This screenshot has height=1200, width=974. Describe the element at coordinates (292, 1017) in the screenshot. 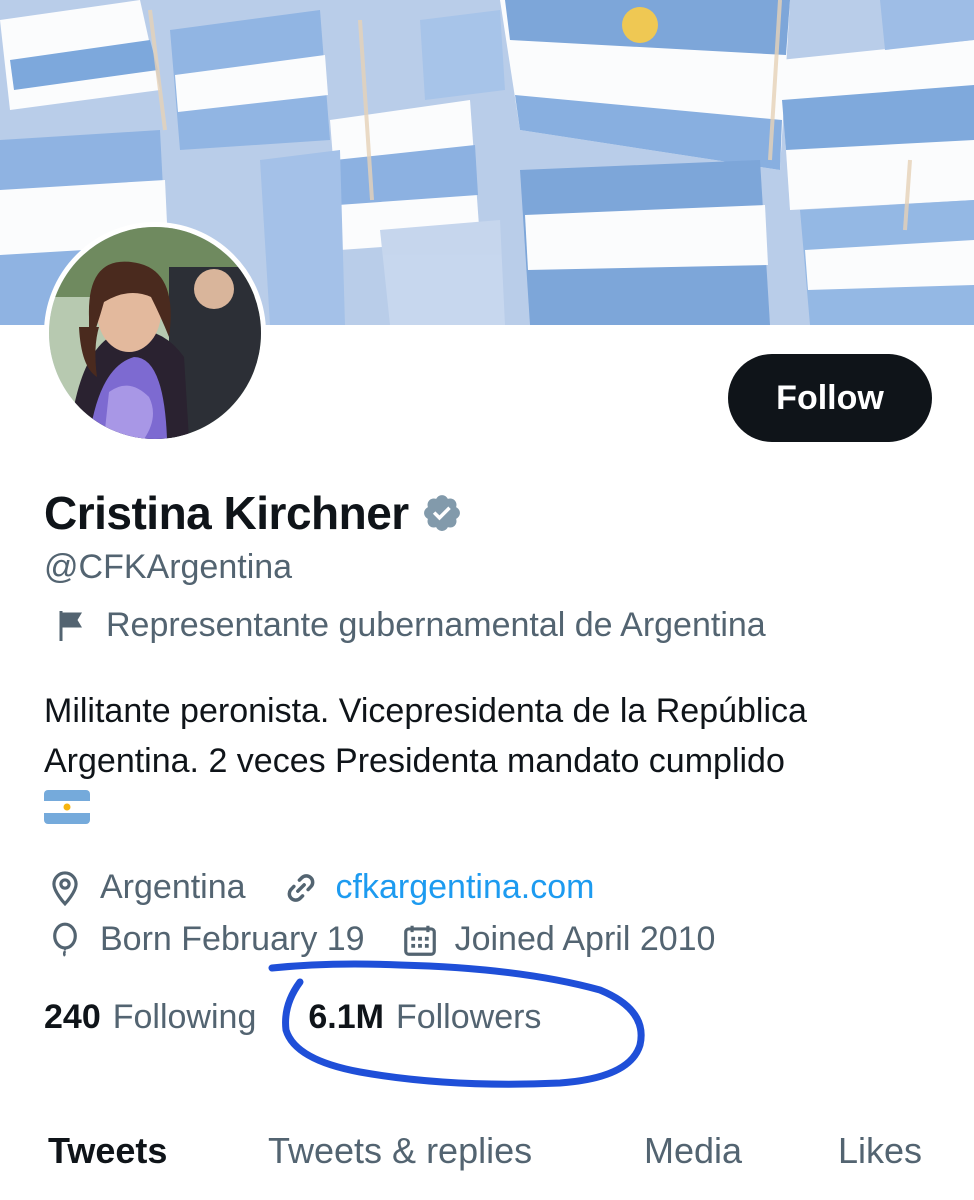

I see `follow-stats: 240 Following 6.1M Followers` at that location.